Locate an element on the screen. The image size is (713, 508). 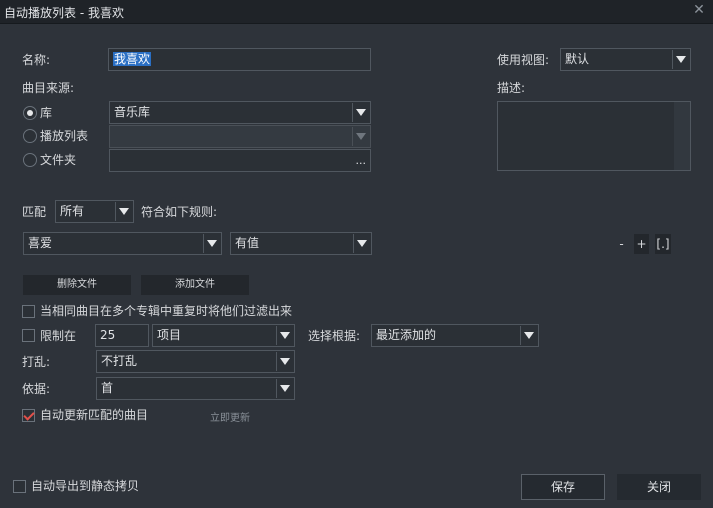
basis-label: 依据: is located at coordinates (36, 389).